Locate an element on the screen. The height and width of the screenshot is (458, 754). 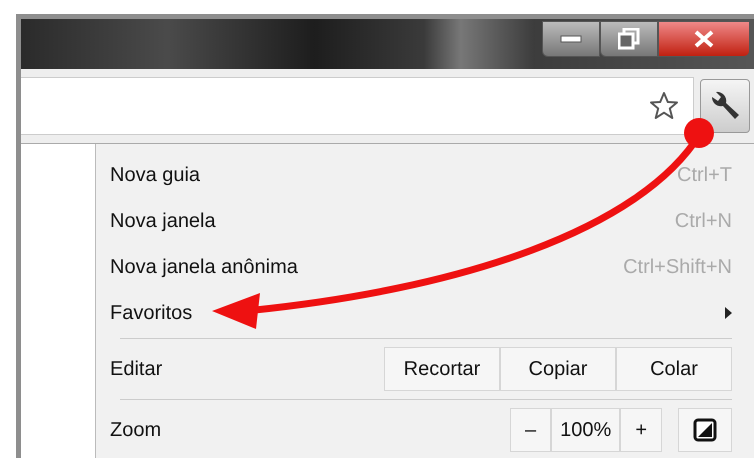
fullscreen-icon is located at coordinates (705, 430).